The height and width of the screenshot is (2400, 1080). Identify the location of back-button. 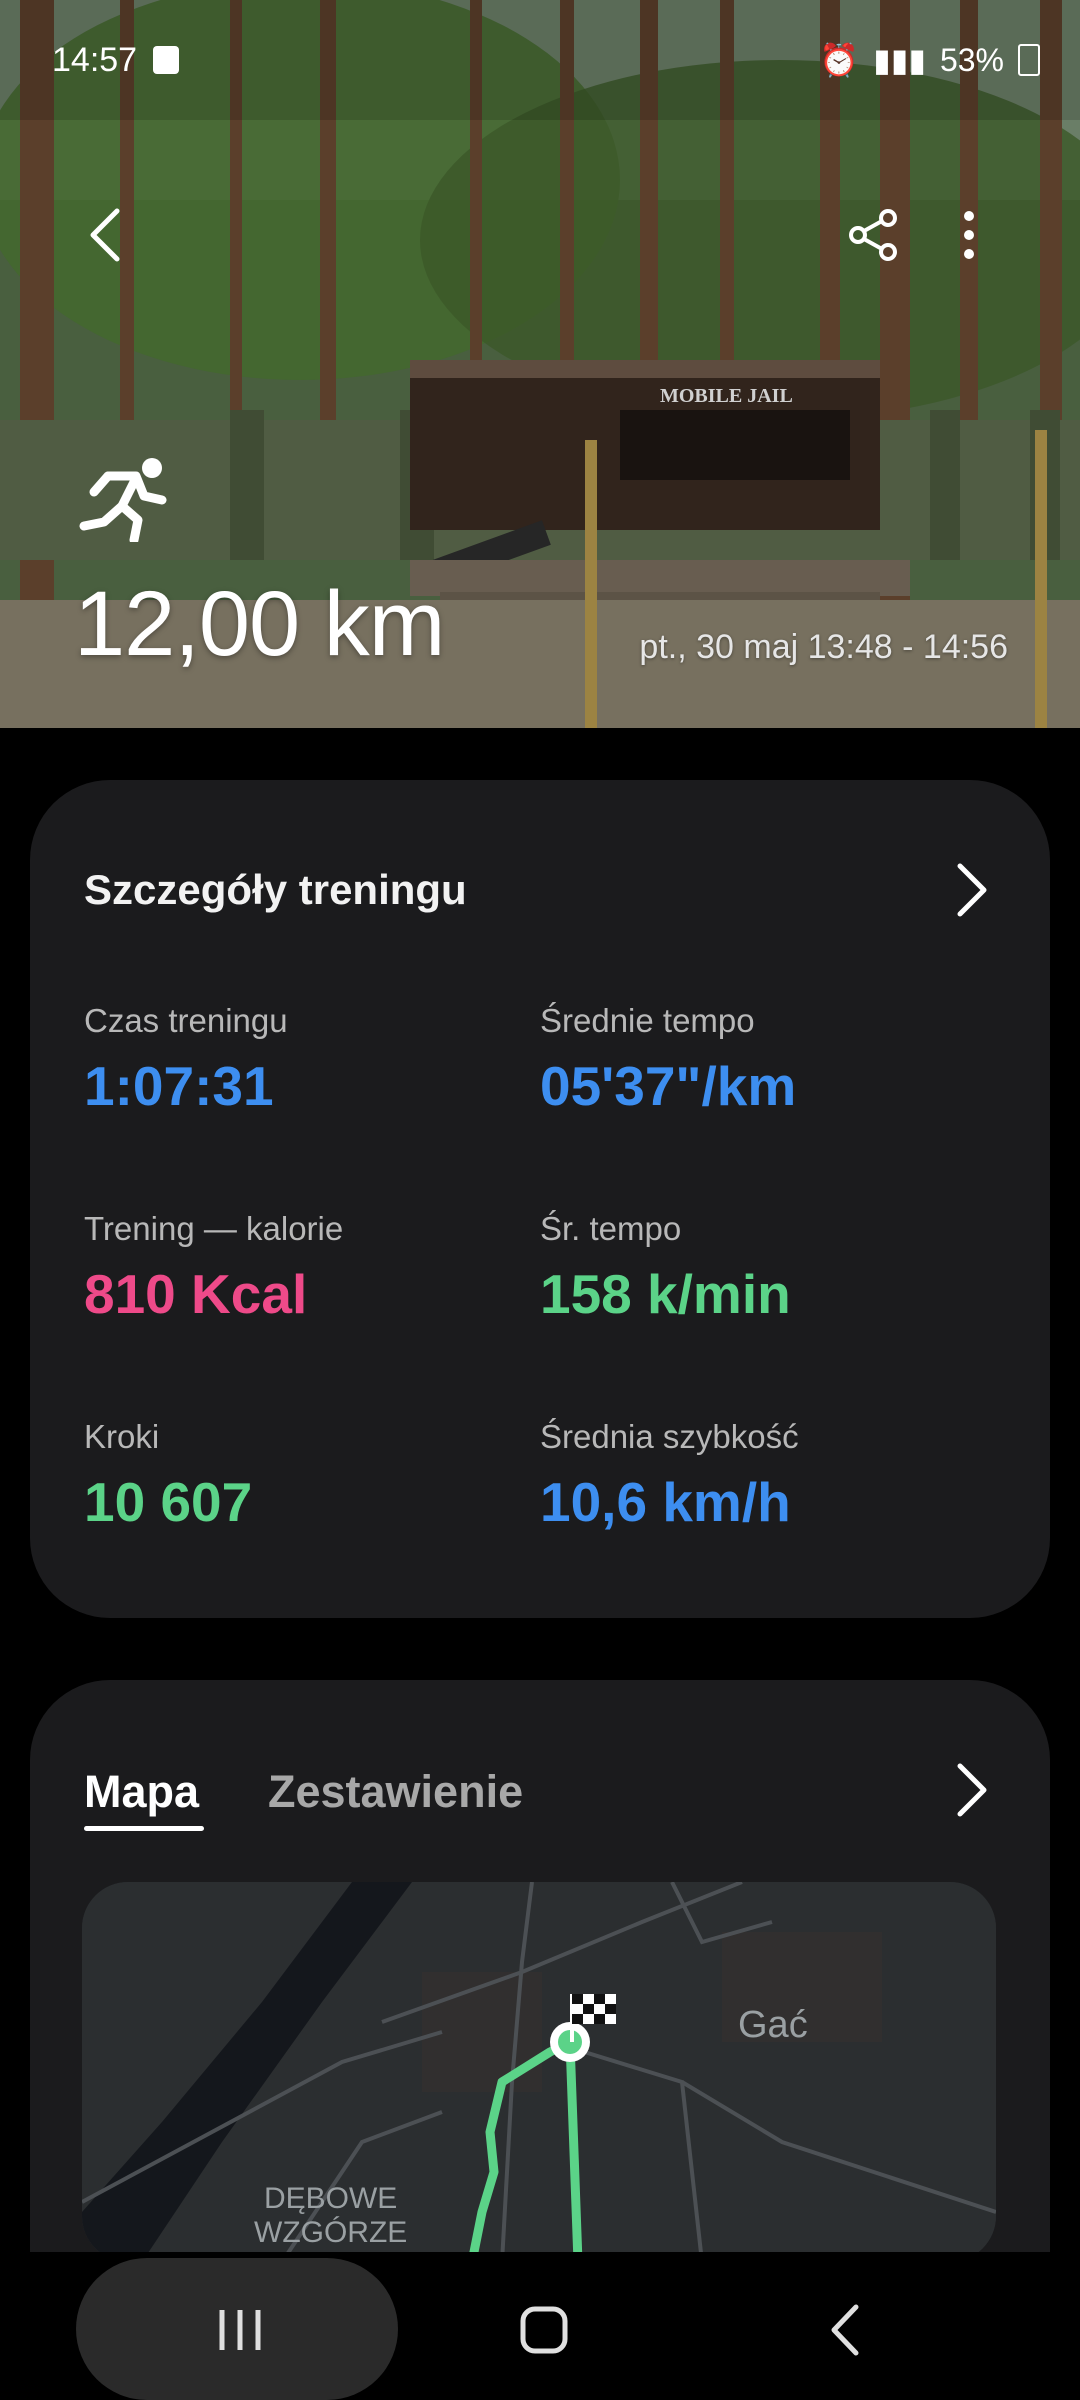
(105, 235).